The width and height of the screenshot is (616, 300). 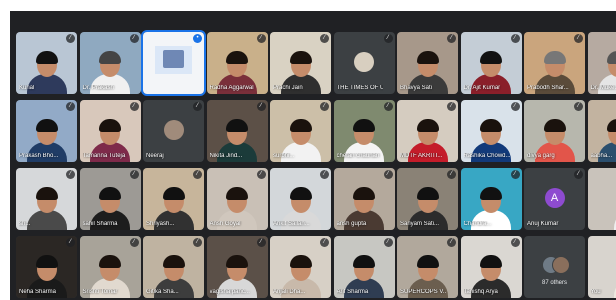 I want to click on participant-tile: ⁄ Srishti Tomar, so click(x=110, y=267).